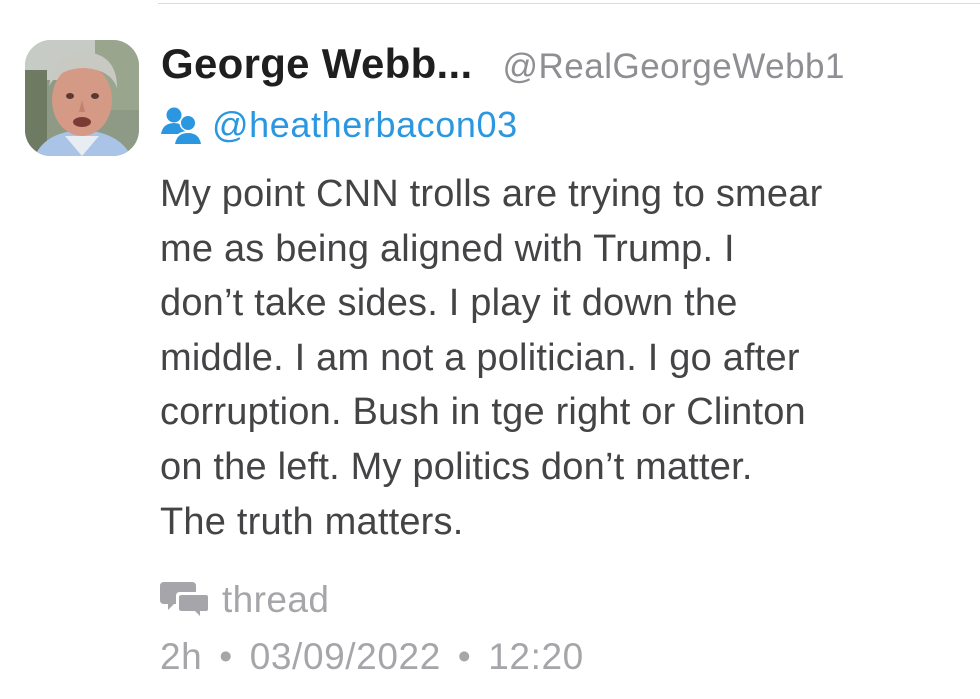  I want to click on avatar-photo, so click(82, 98).